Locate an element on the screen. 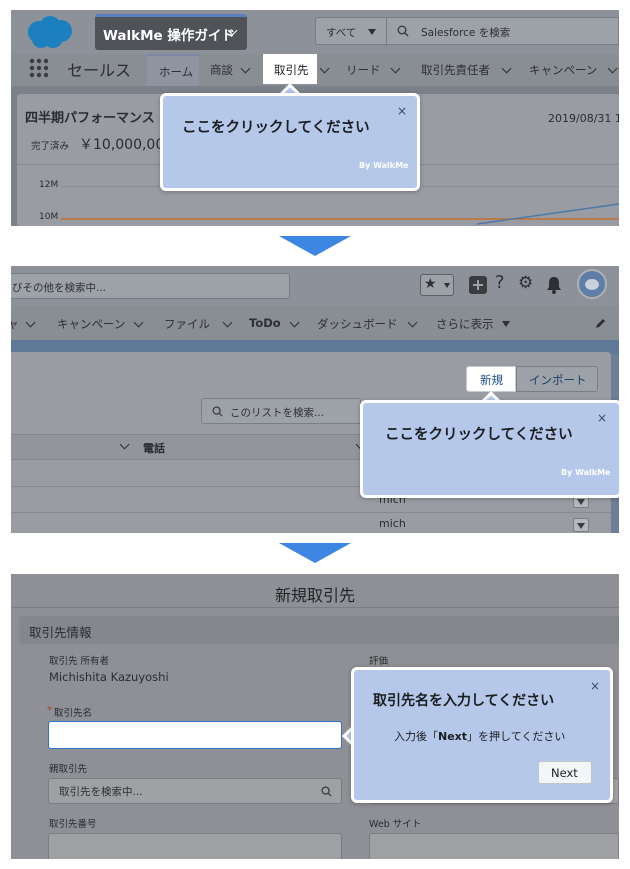  tab-leads: リード is located at coordinates (376, 70).